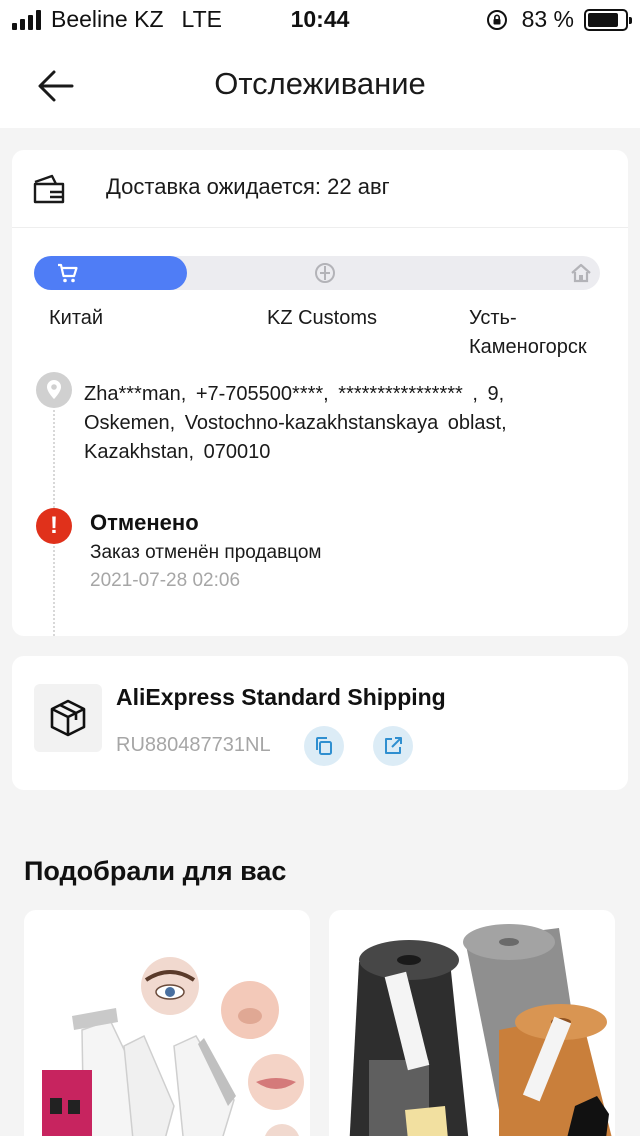 The width and height of the screenshot is (640, 1136). I want to click on order-status-description: Заказ отменён продавцом, so click(206, 552).